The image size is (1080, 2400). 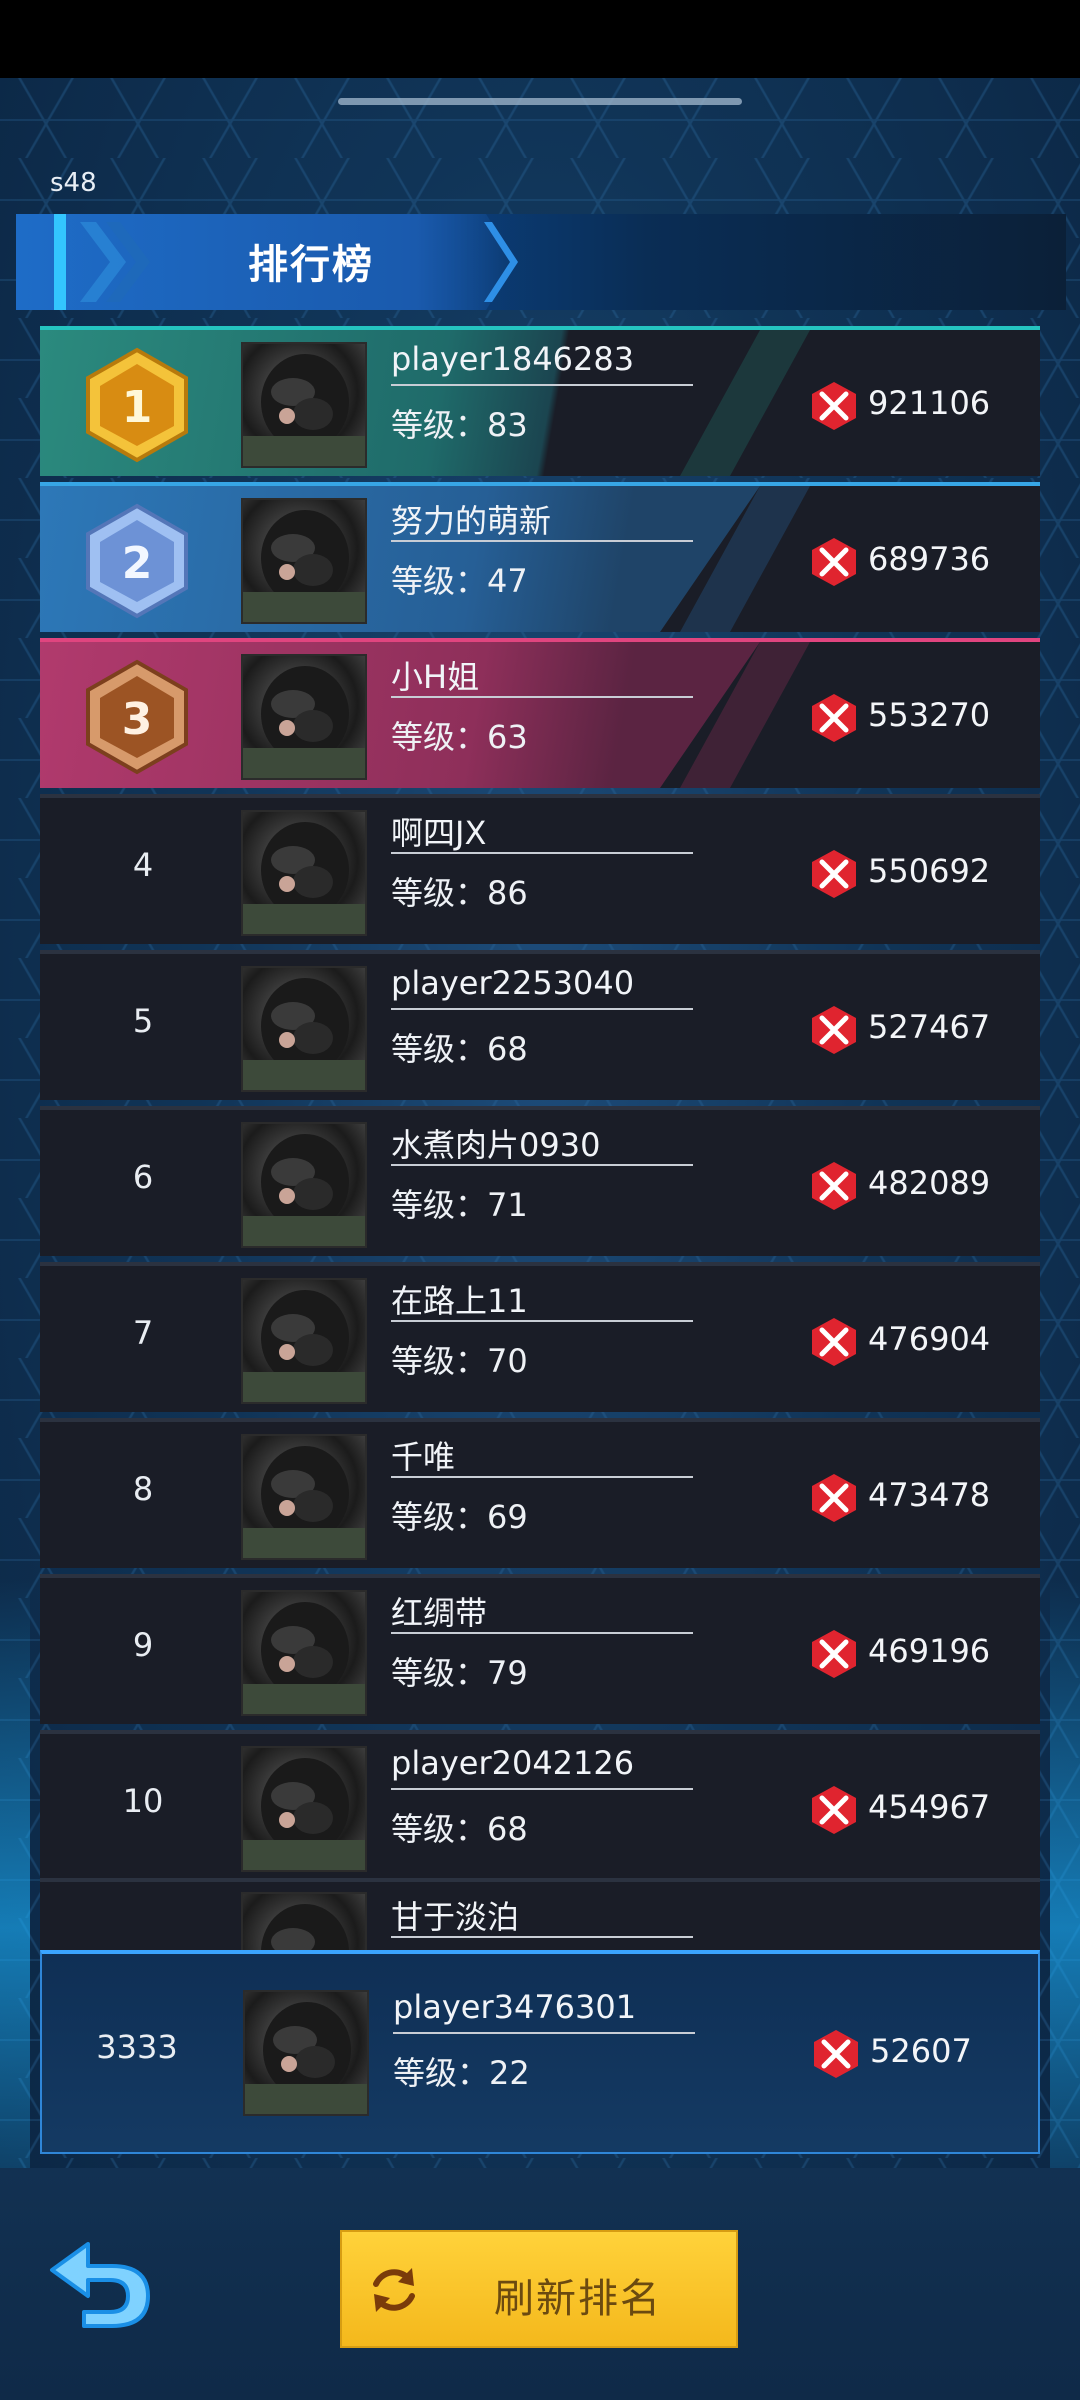 What do you see at coordinates (459, 1301) in the screenshot?
I see `player-name: 在路上11` at bounding box center [459, 1301].